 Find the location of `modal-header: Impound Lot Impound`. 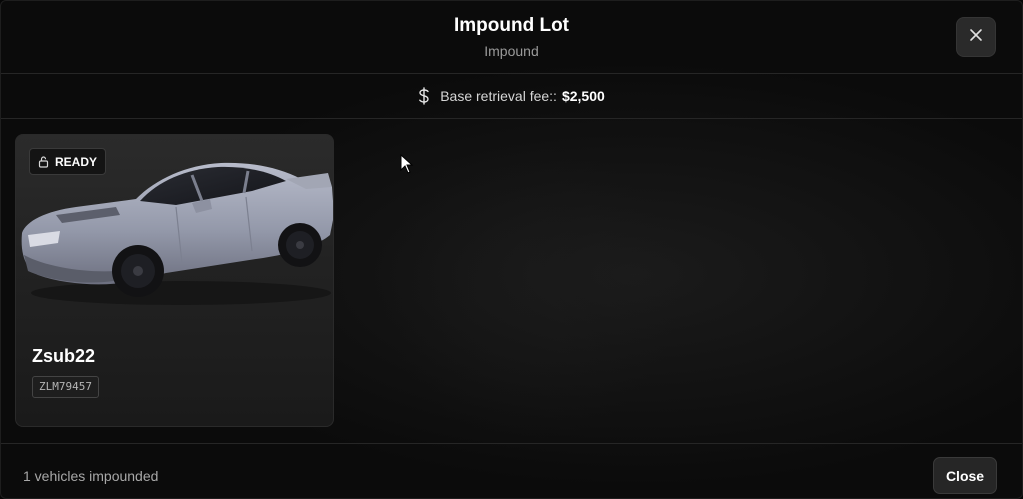

modal-header: Impound Lot Impound is located at coordinates (511, 37).